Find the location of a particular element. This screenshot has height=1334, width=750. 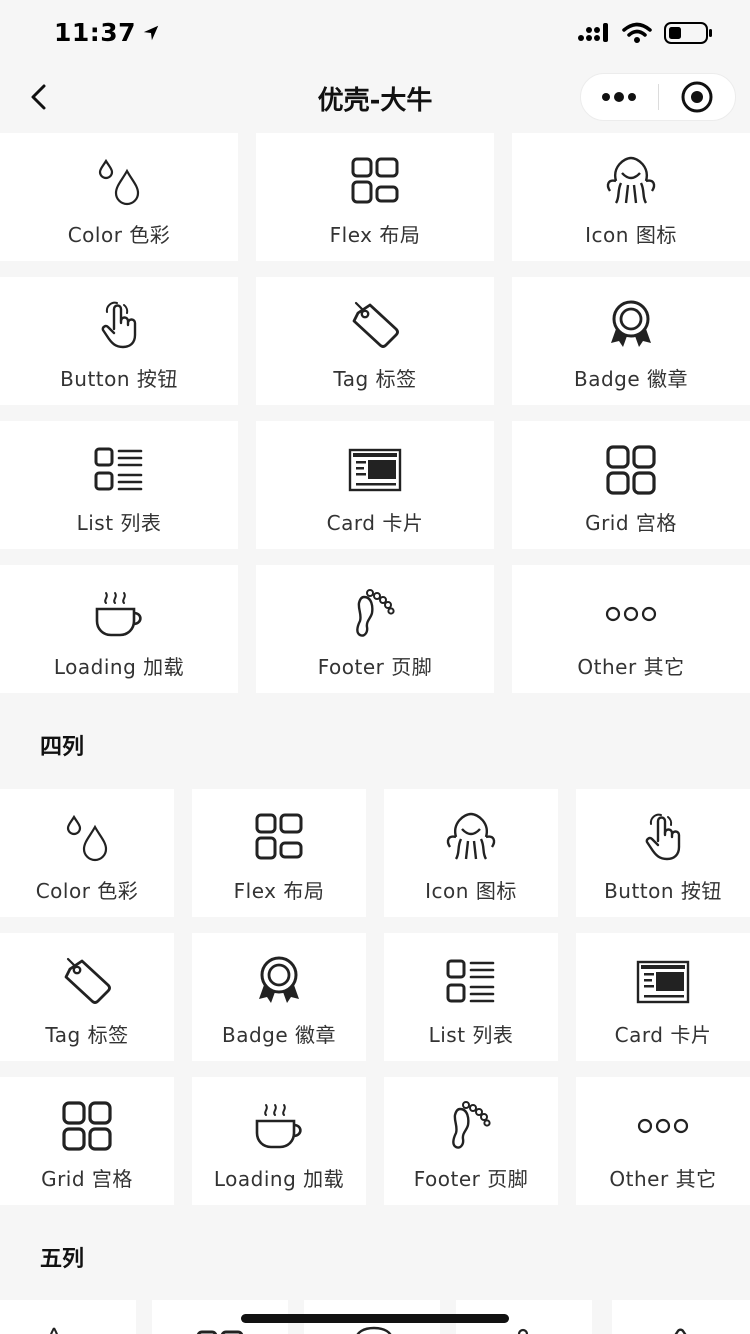

more-dots-icon is located at coordinates (619, 97).